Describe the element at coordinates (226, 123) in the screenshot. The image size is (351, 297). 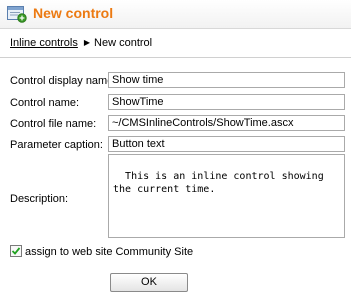
I see `file-name-field: ~/CMSInlineControls/ShowTime.ascx` at that location.